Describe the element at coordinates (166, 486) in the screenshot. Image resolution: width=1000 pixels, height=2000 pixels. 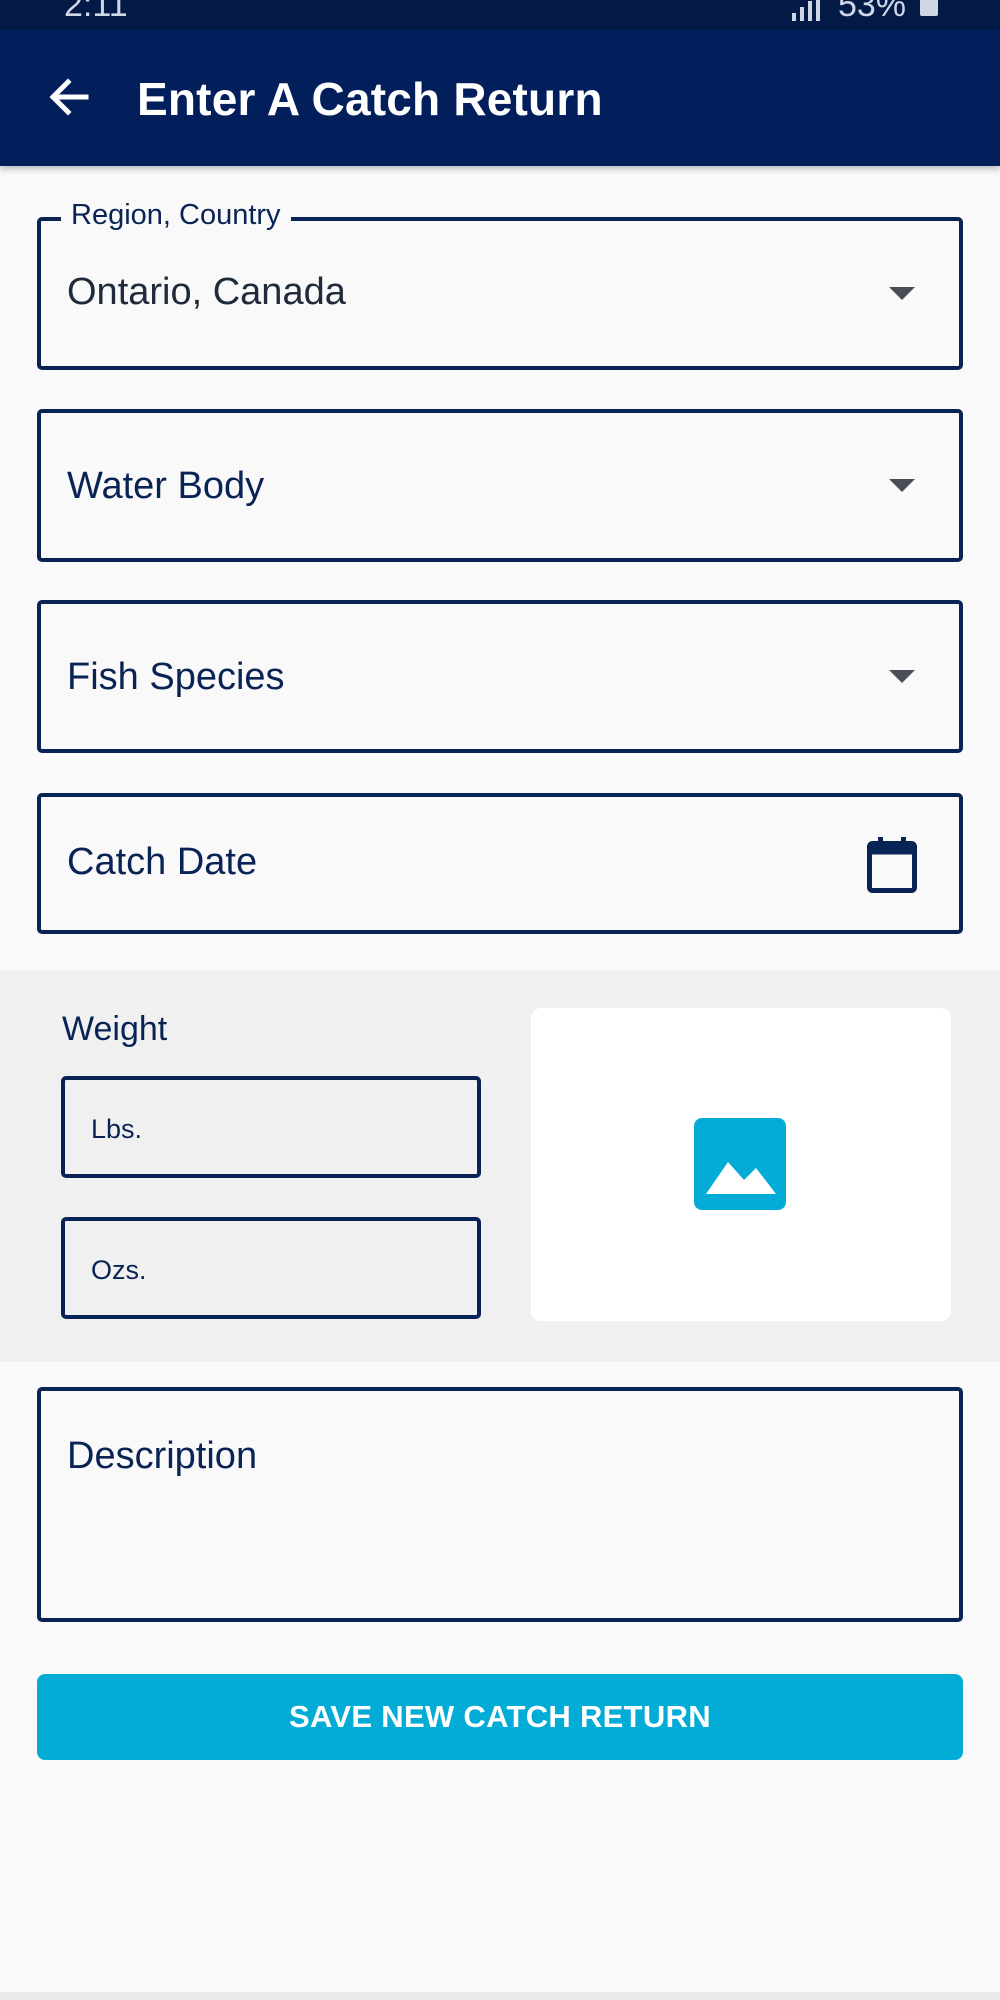
I see `water-body-placeholder: Water Body` at that location.